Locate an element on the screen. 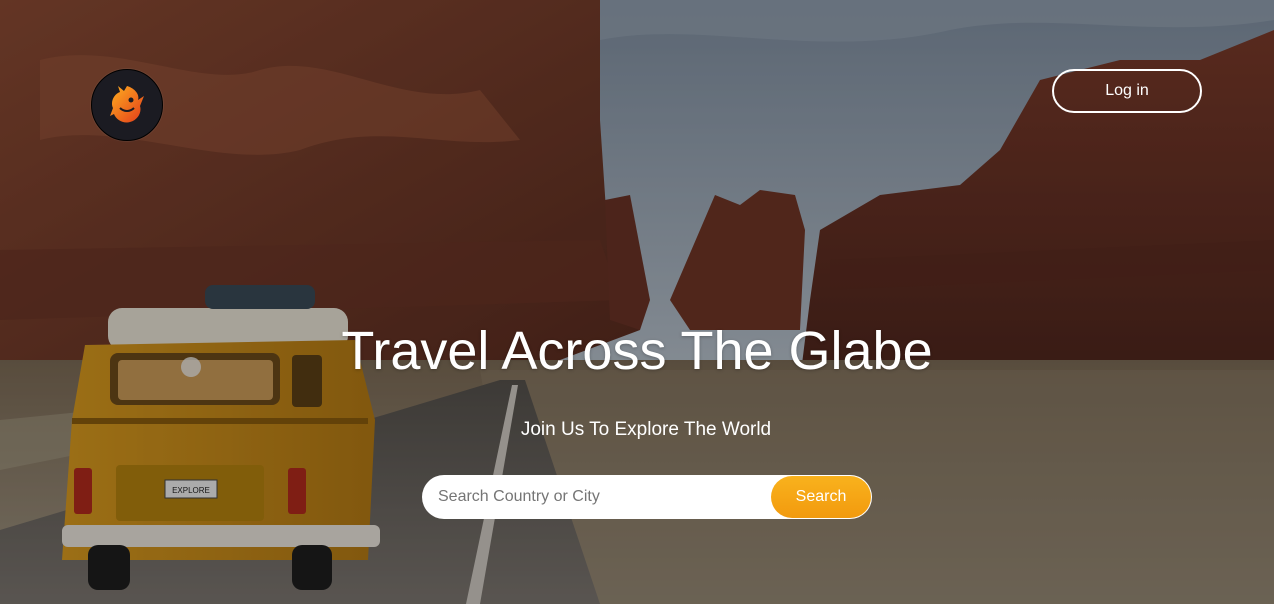 The width and height of the screenshot is (1274, 604). hero-title: Travel Across The Glabe is located at coordinates (637, 351).